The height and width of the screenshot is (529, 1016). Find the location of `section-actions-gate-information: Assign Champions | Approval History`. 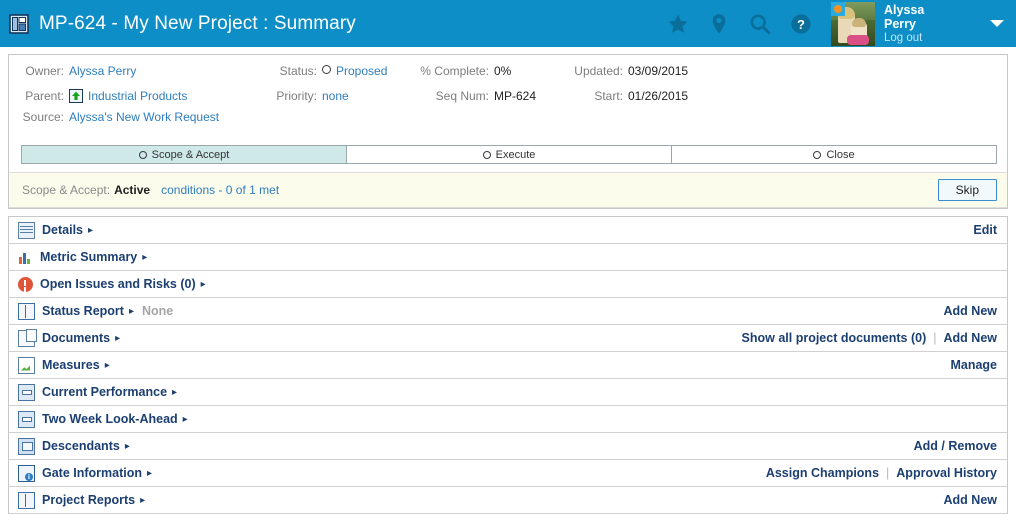

section-actions-gate-information: Assign Champions | Approval History is located at coordinates (881, 473).